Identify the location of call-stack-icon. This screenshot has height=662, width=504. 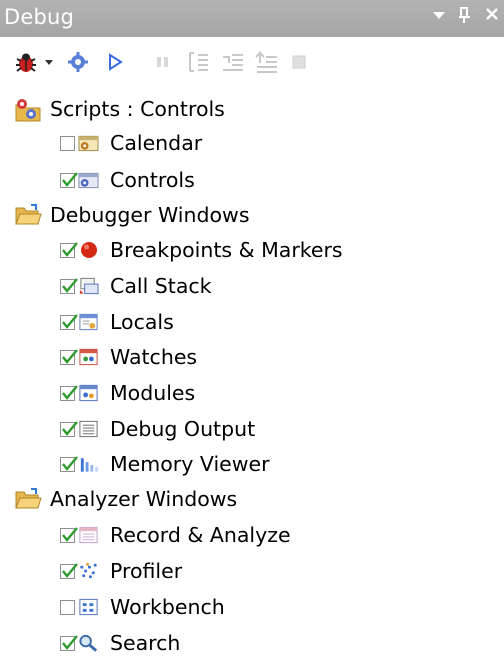
(88, 286).